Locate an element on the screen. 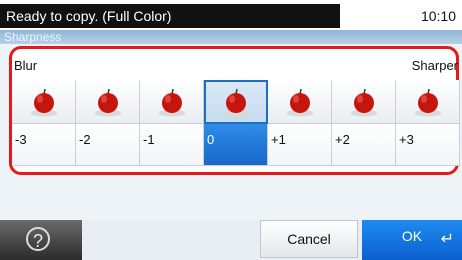 Image resolution: width=462 pixels, height=260 pixels. option-value: +3 is located at coordinates (428, 145).